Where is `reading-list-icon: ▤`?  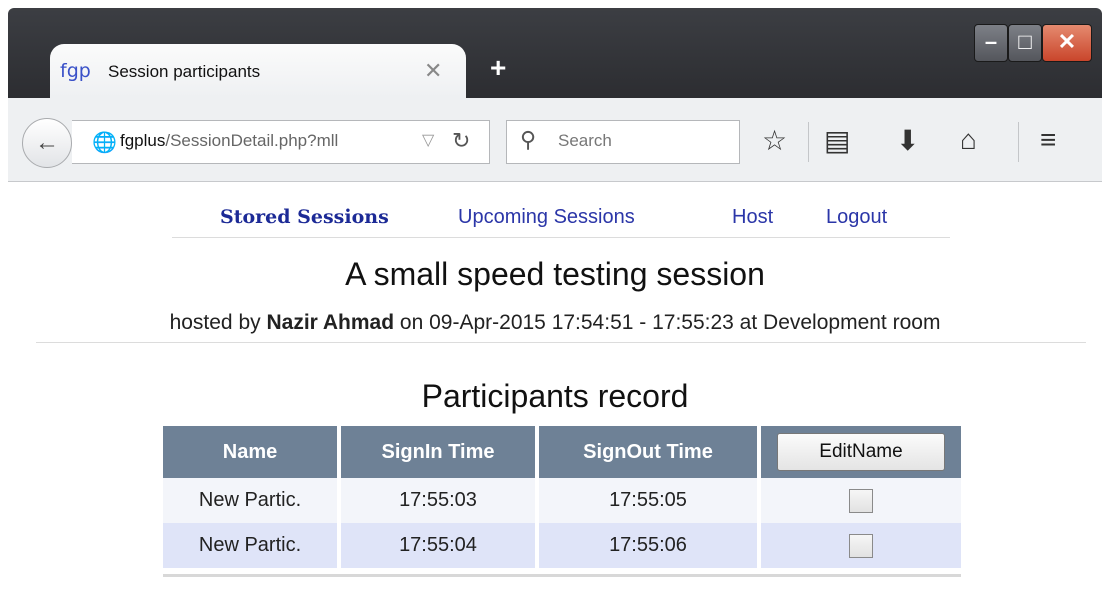 reading-list-icon: ▤ is located at coordinates (837, 140).